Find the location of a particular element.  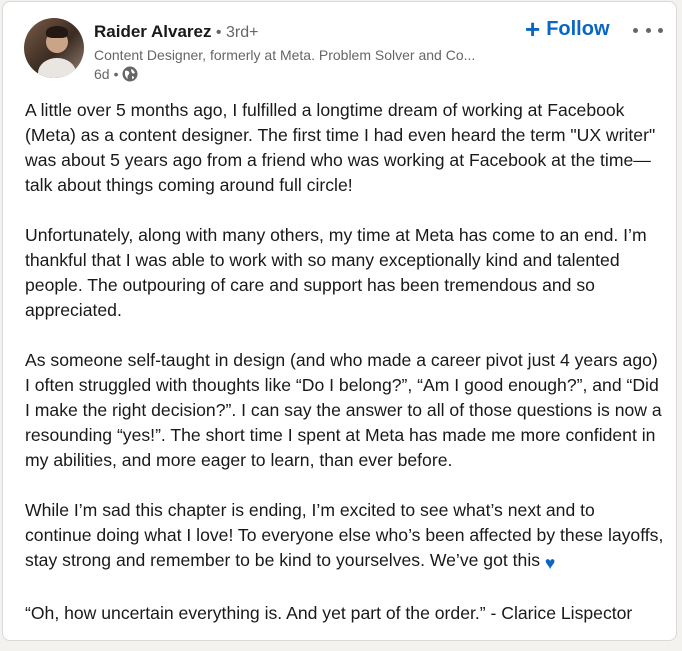

ellipsis-icon is located at coordinates (648, 30).